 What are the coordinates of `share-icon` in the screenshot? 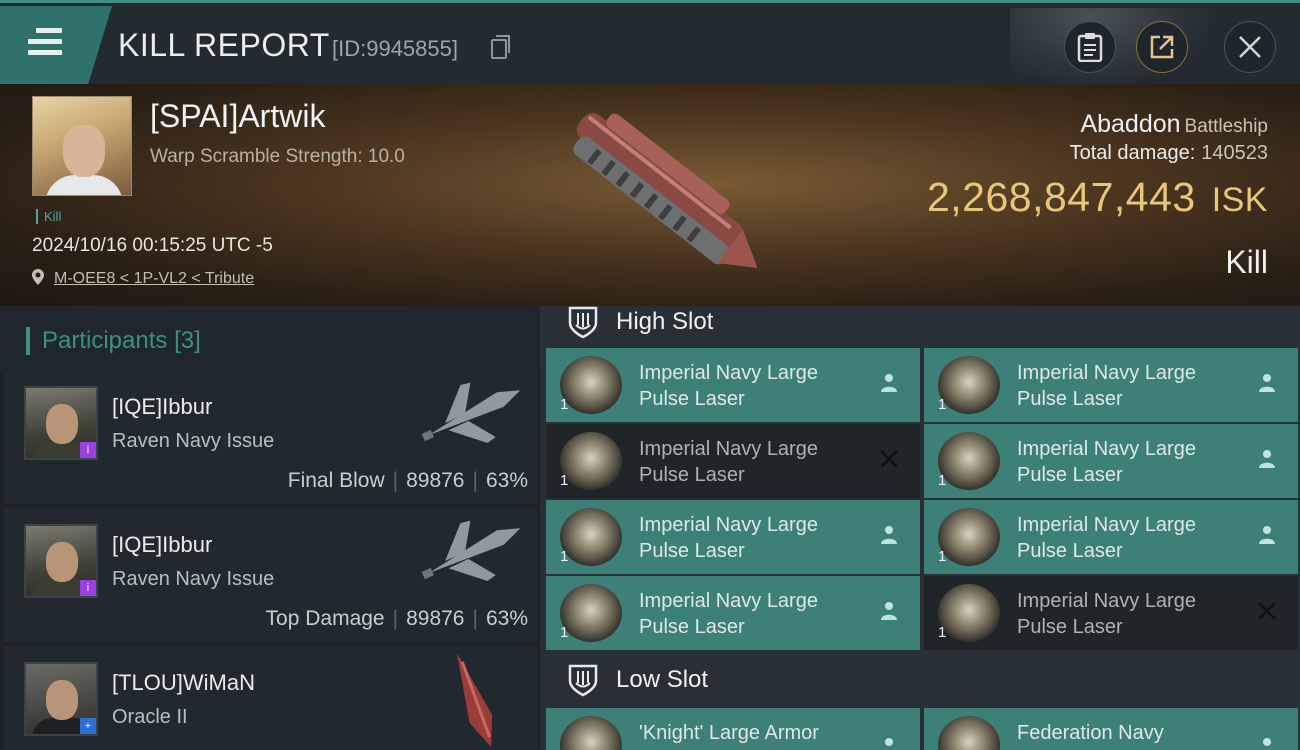 It's located at (1162, 47).